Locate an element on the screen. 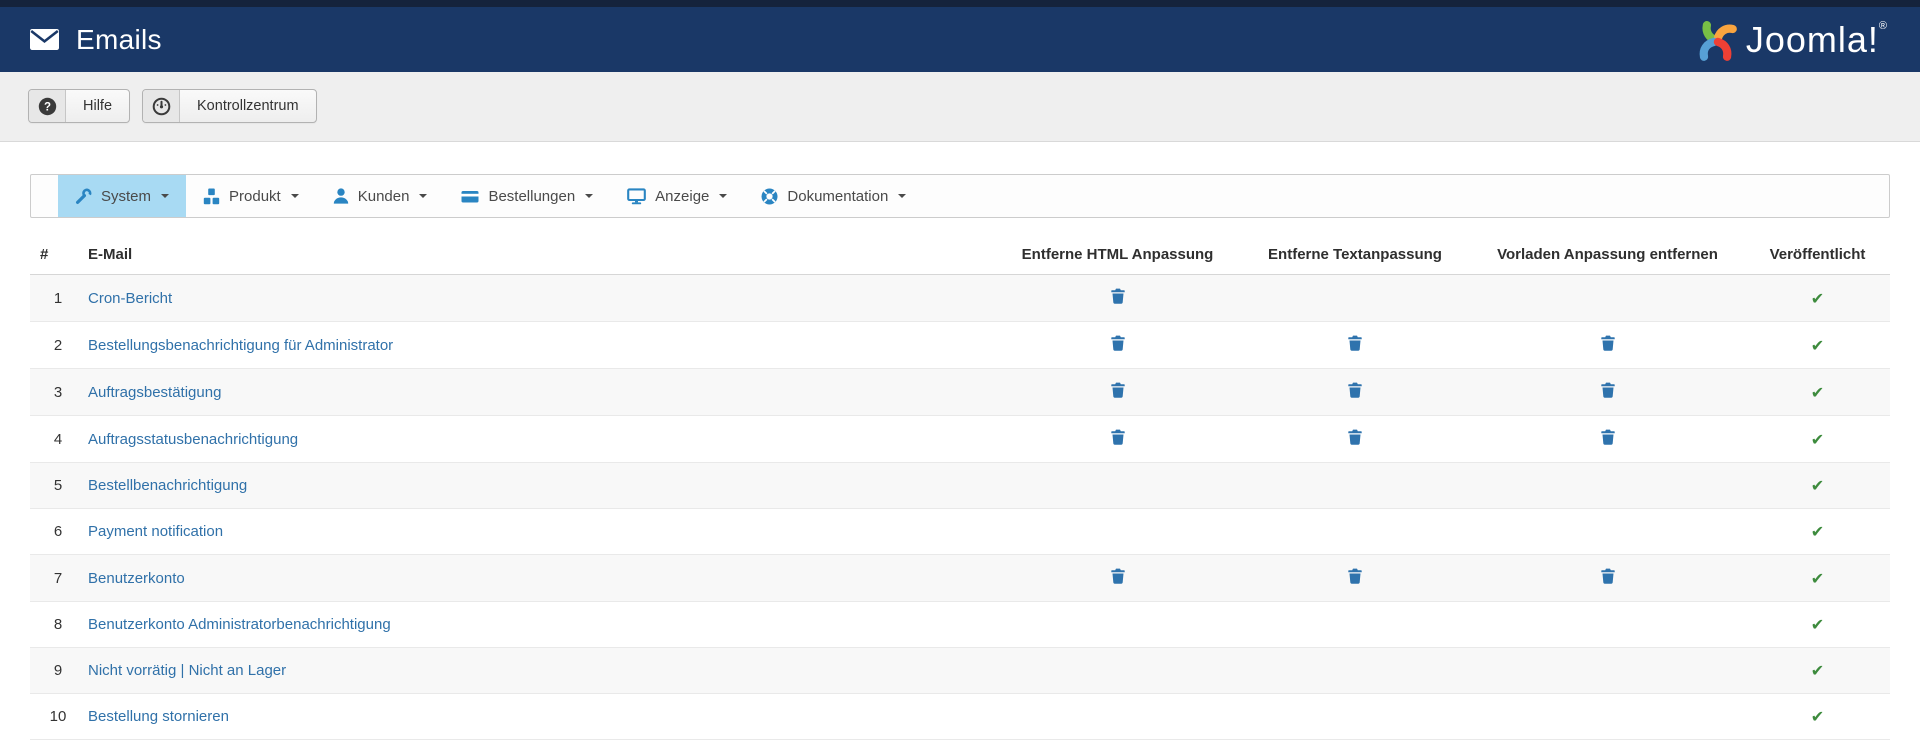  joomla-logo-text: Joomla!® is located at coordinates (1816, 39).